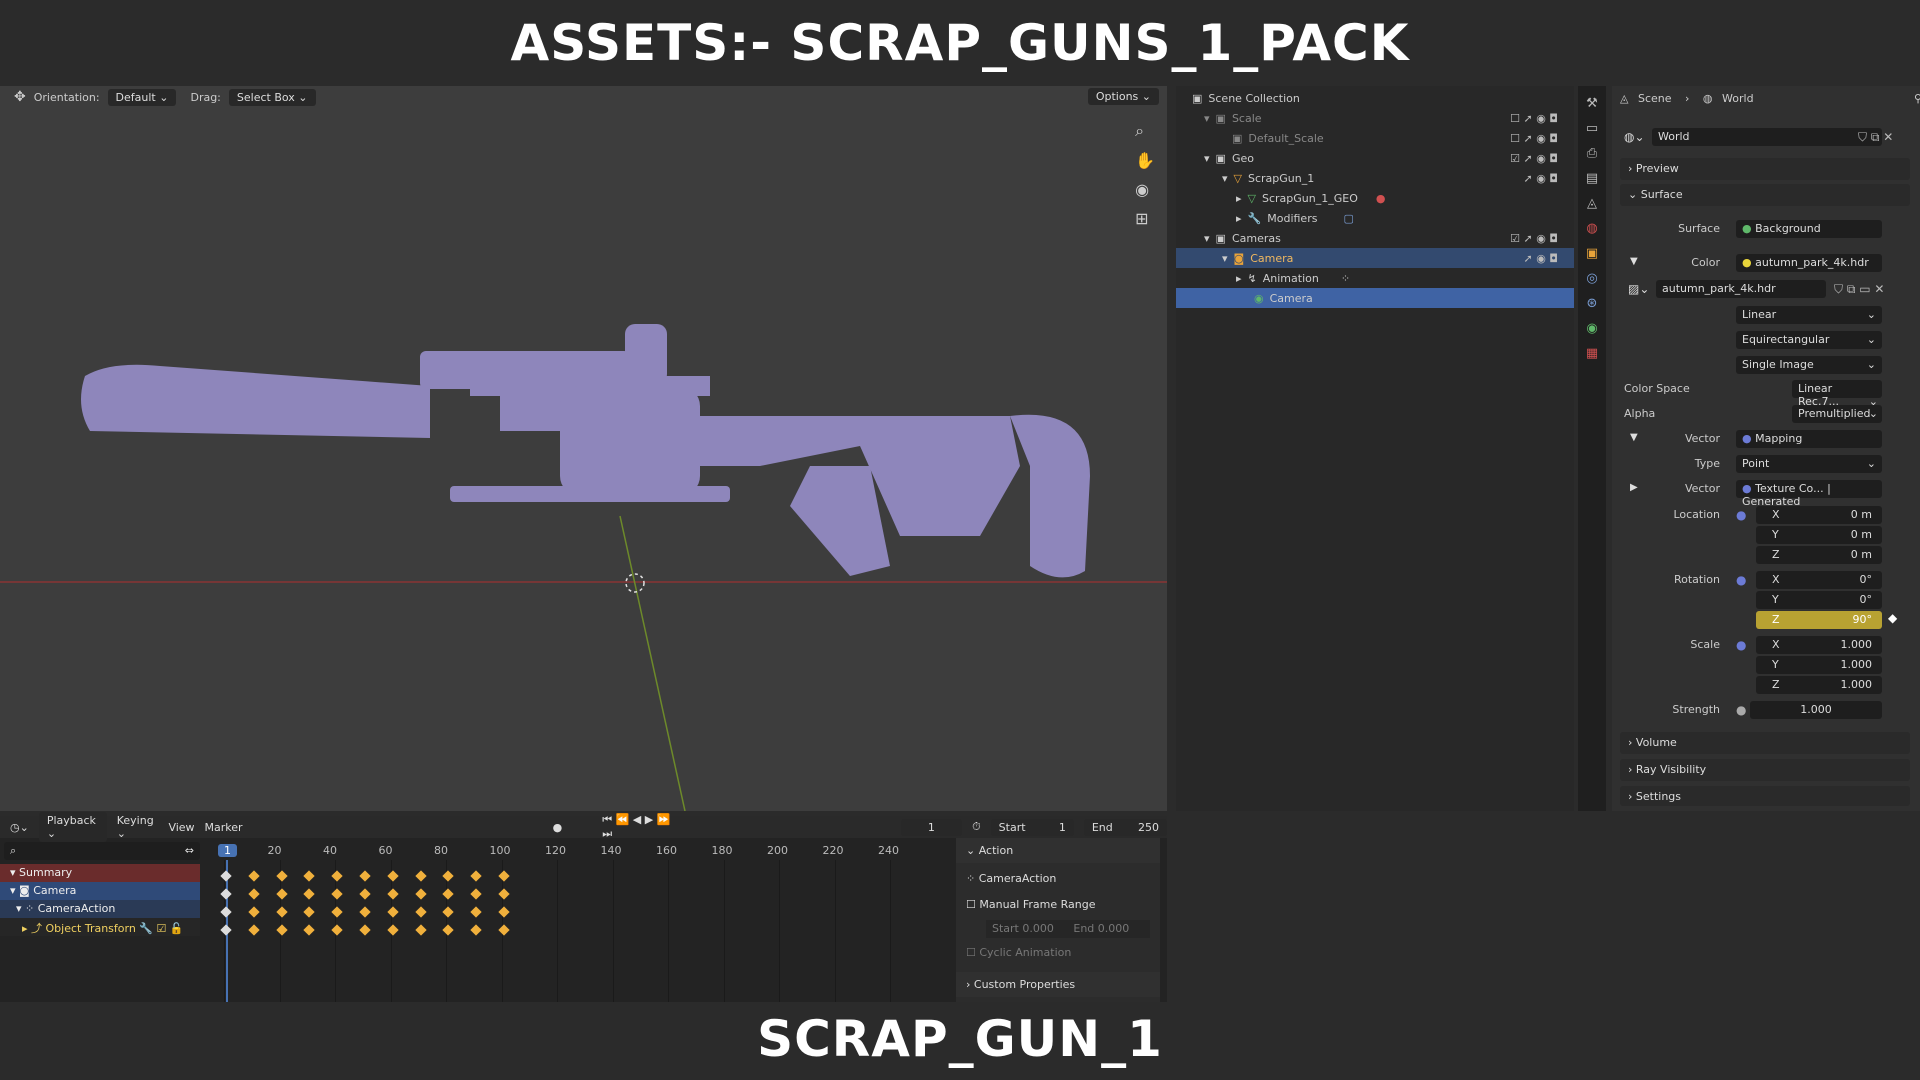 This screenshot has width=1920, height=1080. I want to click on outliner-row-scale: ▾ ▣ Scale ☐ ➚ ◉ ◘, so click(1375, 118).